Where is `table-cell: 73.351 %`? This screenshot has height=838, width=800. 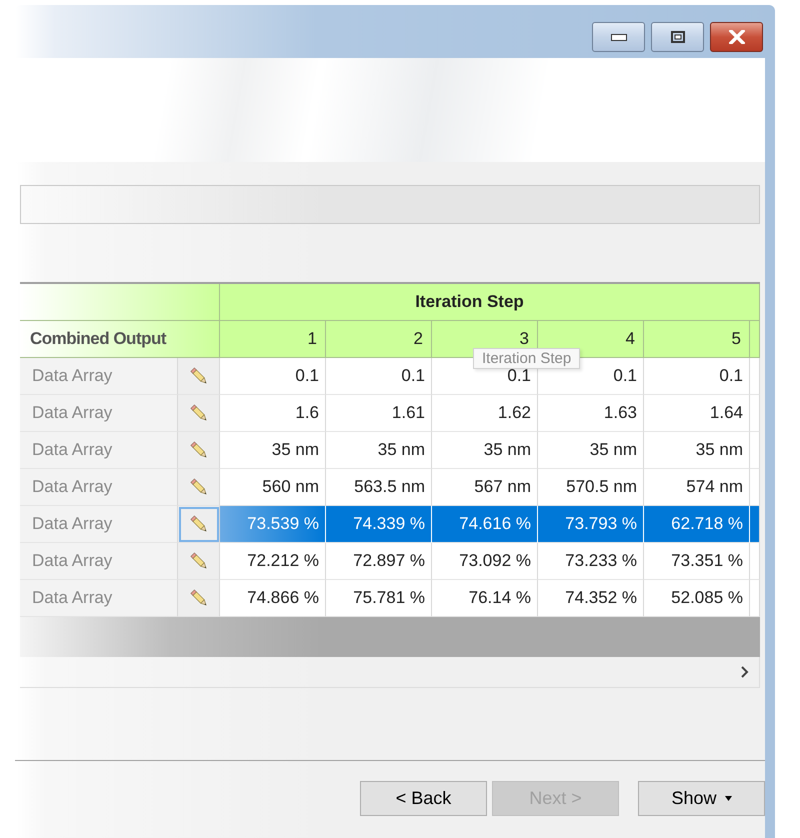
table-cell: 73.351 % is located at coordinates (697, 561).